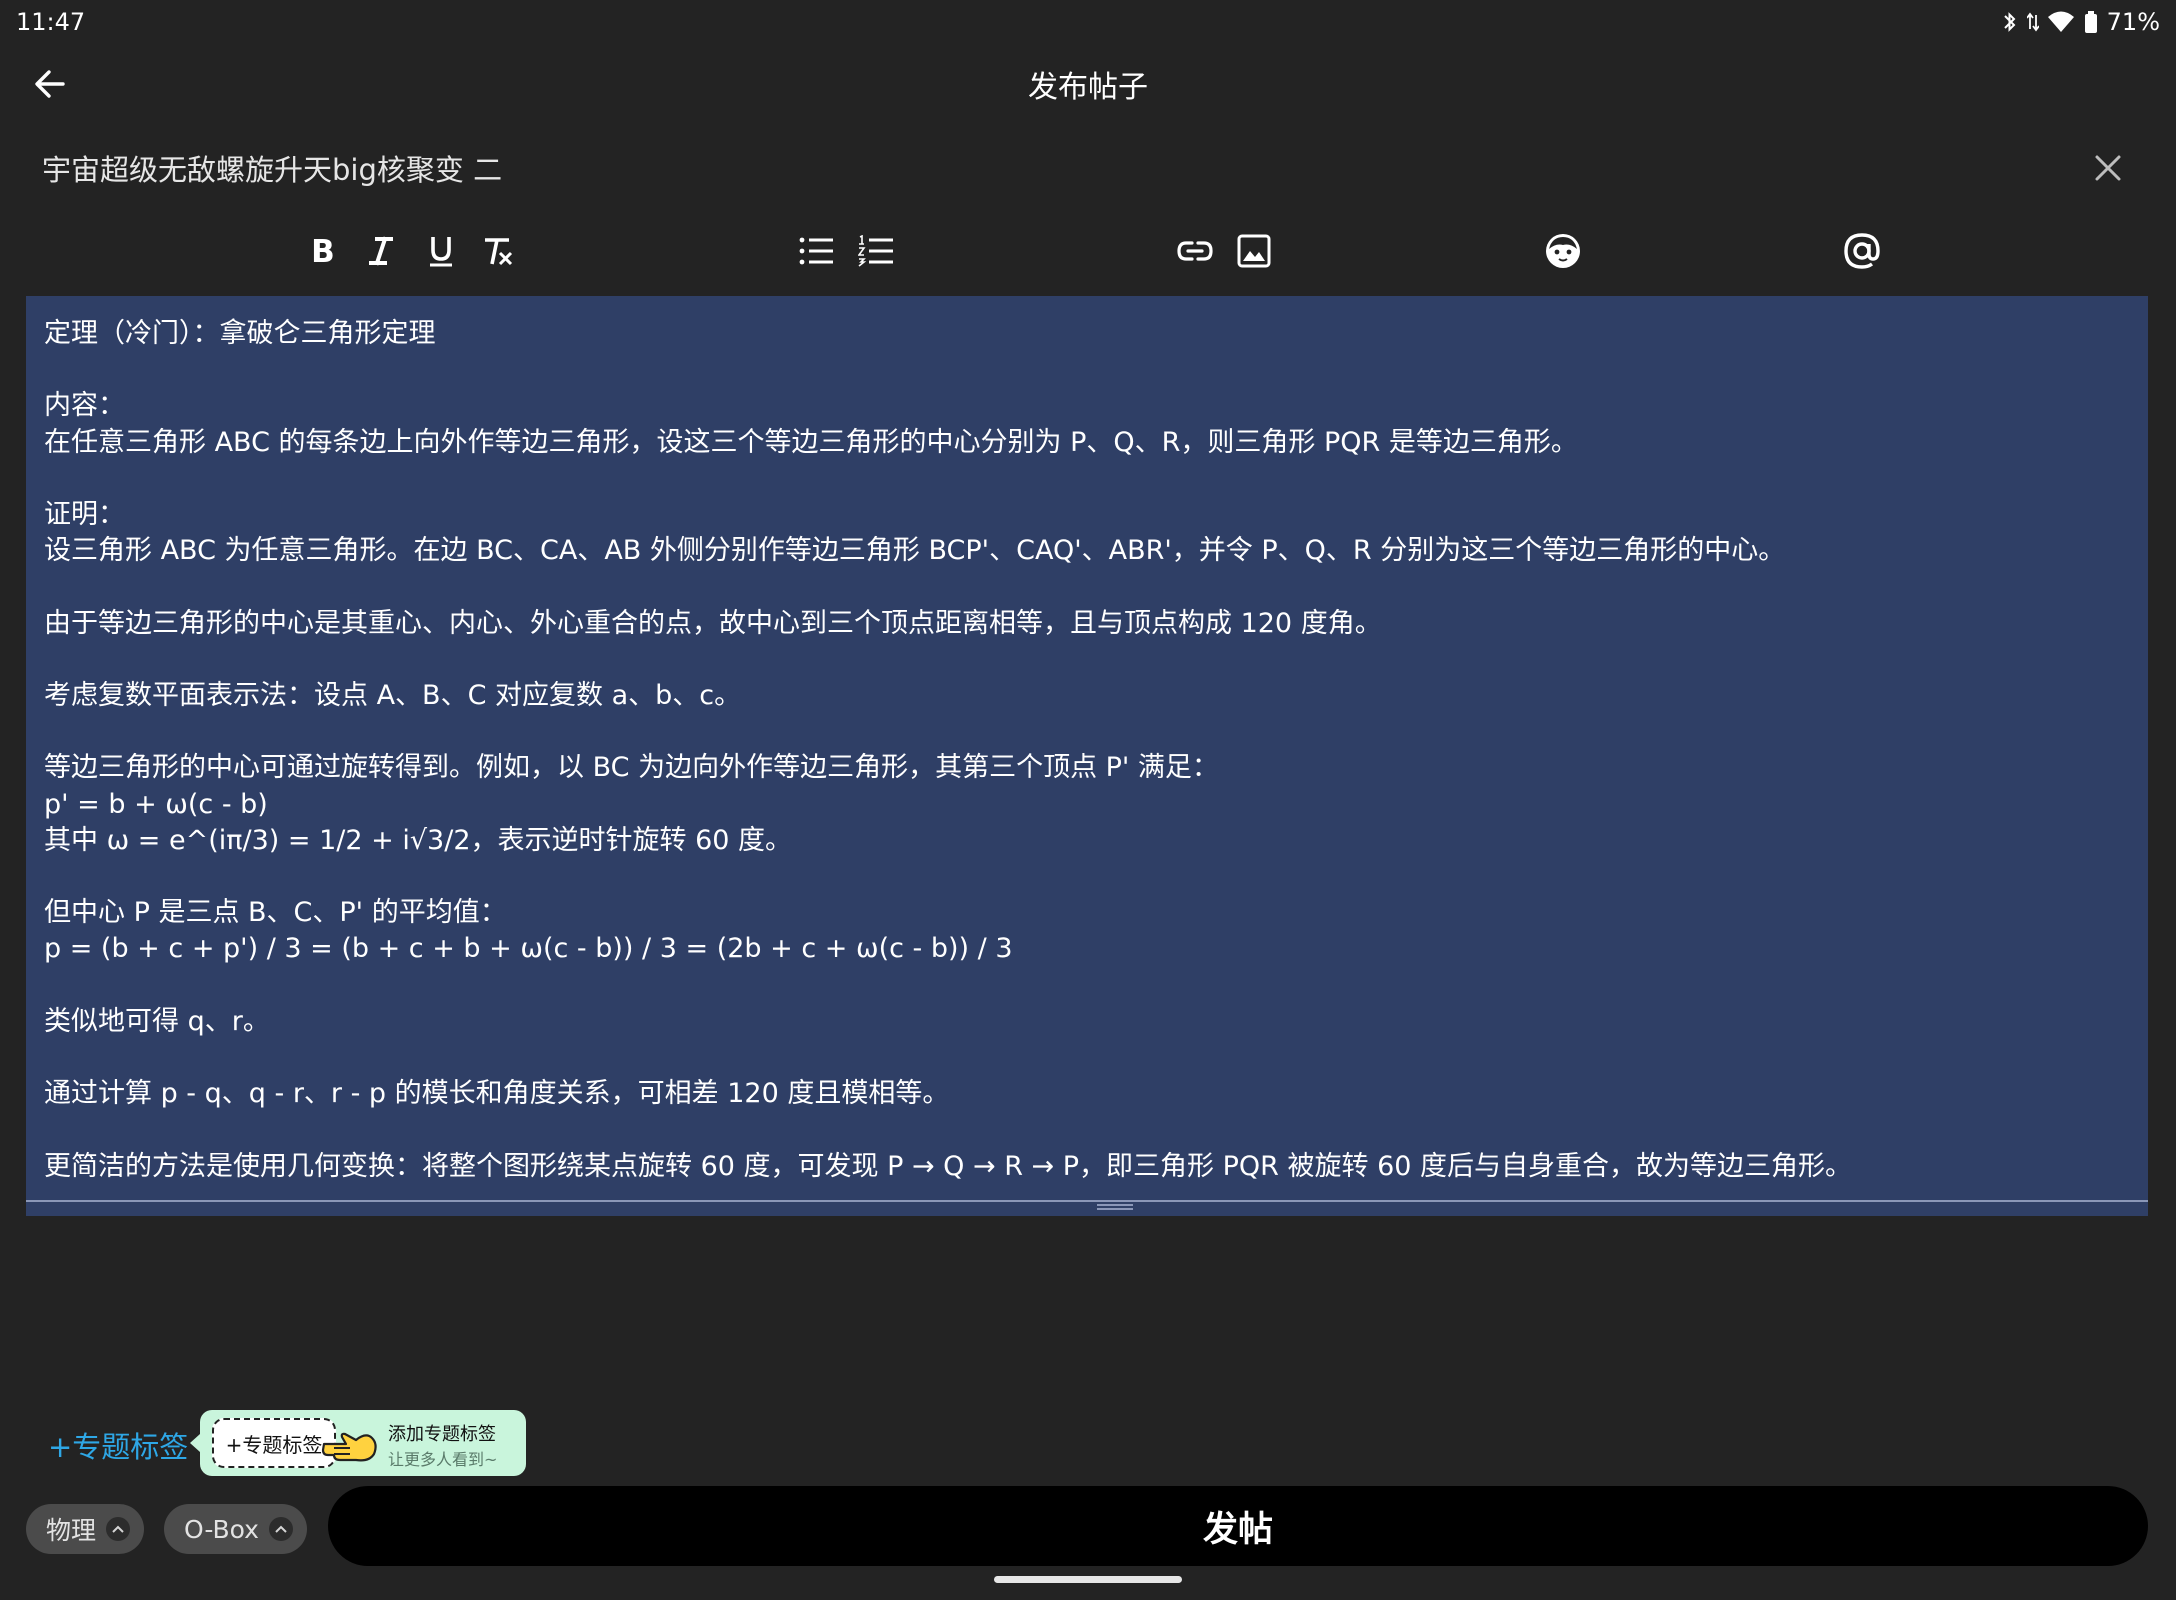 This screenshot has height=1600, width=2176. I want to click on emoji-icon, so click(1563, 251).